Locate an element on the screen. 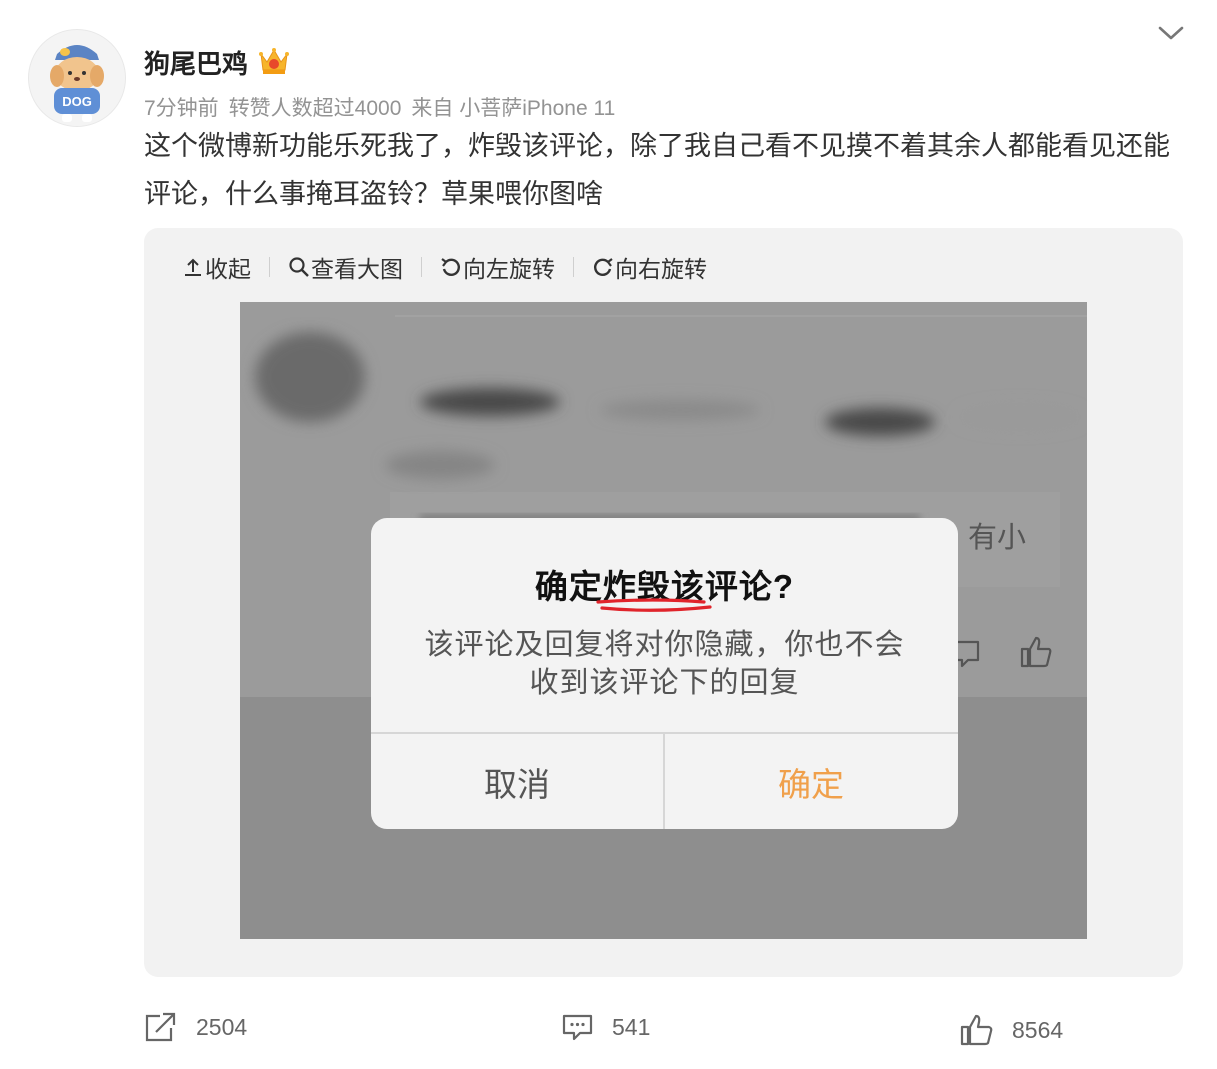 The image size is (1217, 1069). media-toolbar: 收起 查看大图 向左旋转 向右旋转 is located at coordinates (444, 267).